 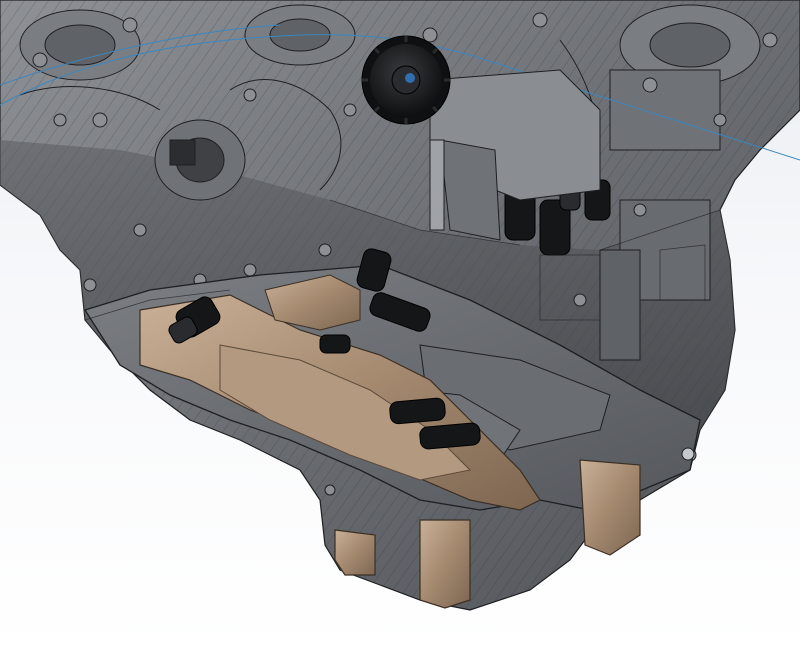 What do you see at coordinates (406, 80) in the screenshot?
I see `gear-icon` at bounding box center [406, 80].